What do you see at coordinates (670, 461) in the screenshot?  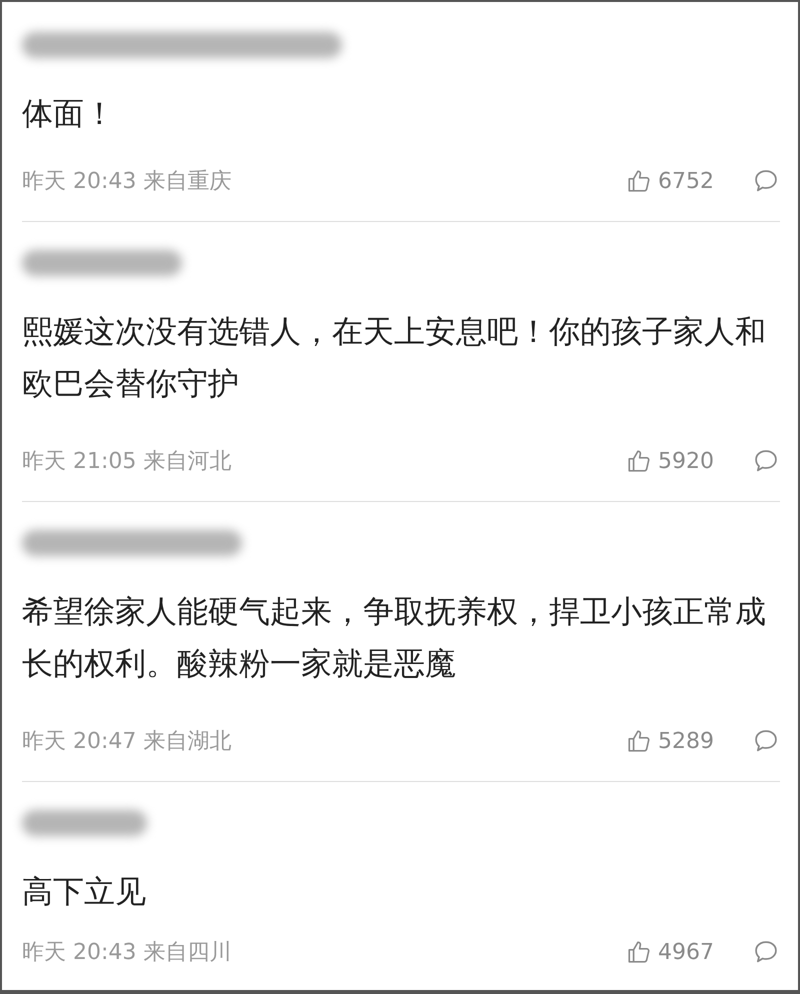 I see `like-button: 5920` at bounding box center [670, 461].